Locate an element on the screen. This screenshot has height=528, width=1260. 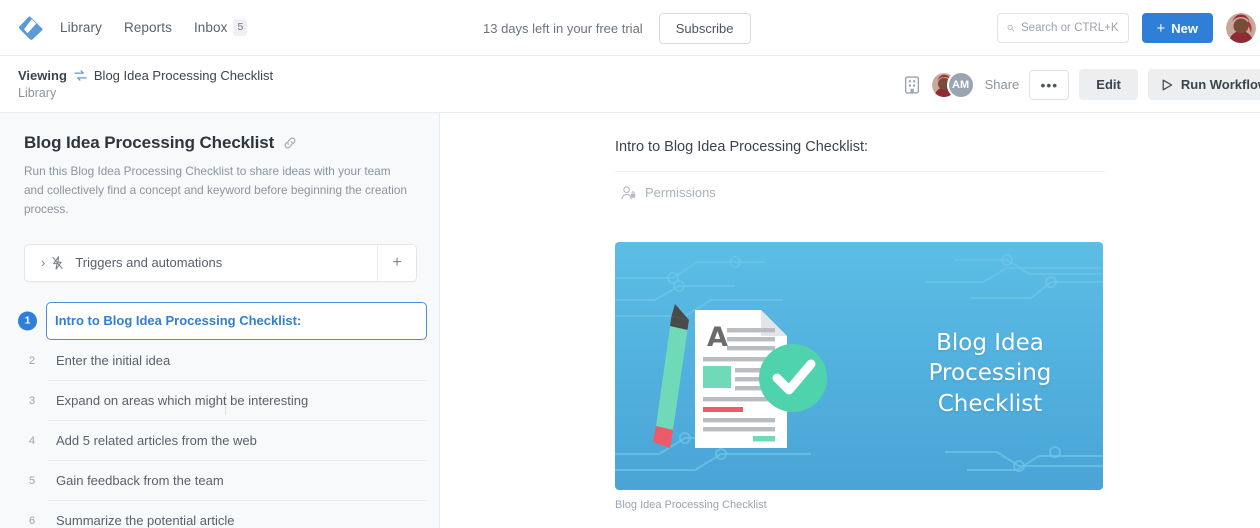
edit-button: Edit is located at coordinates (1108, 84).